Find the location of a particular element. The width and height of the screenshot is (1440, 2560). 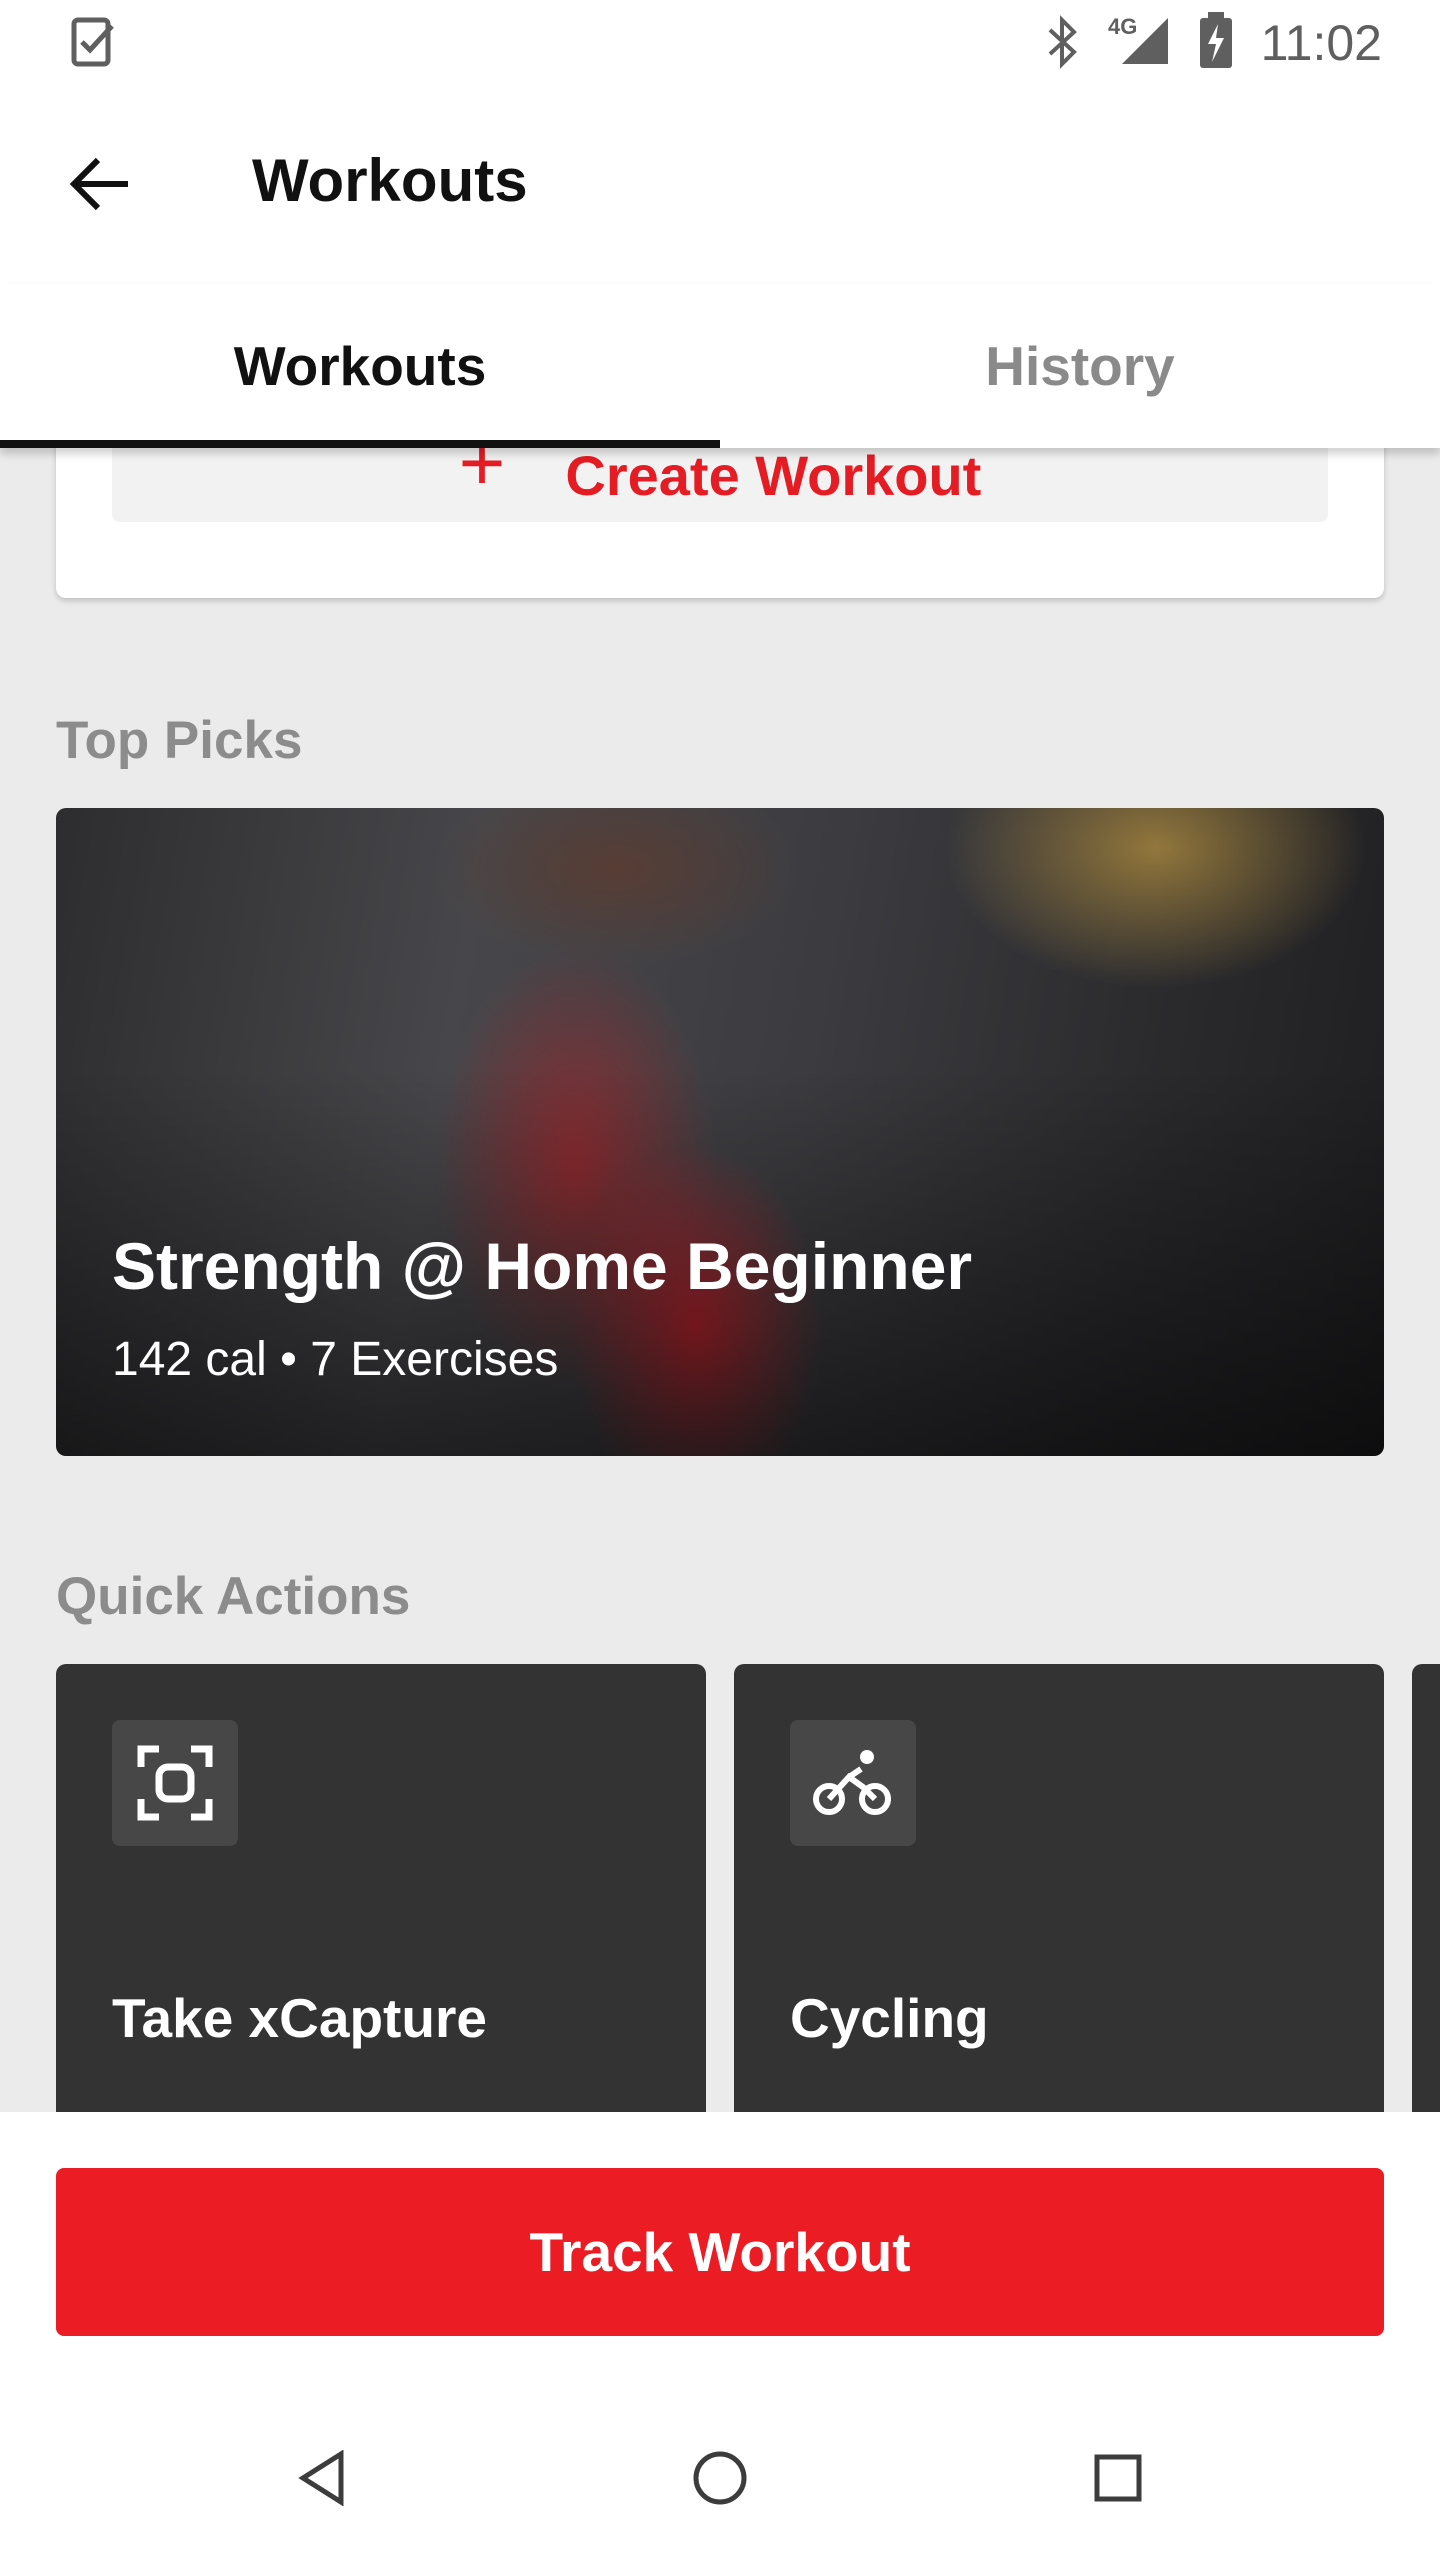

status-time: 11:02 is located at coordinates (1321, 43).